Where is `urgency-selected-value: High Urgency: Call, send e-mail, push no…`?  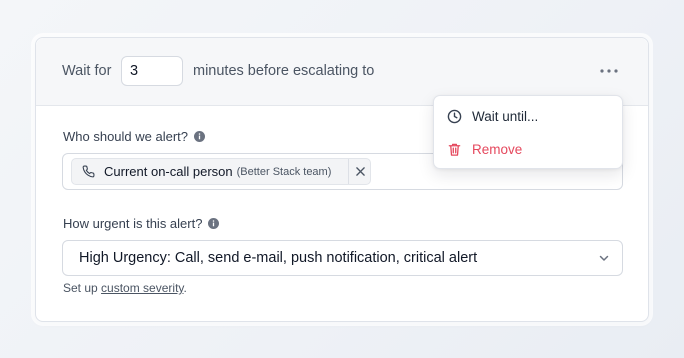 urgency-selected-value: High Urgency: Call, send e-mail, push no… is located at coordinates (278, 258).